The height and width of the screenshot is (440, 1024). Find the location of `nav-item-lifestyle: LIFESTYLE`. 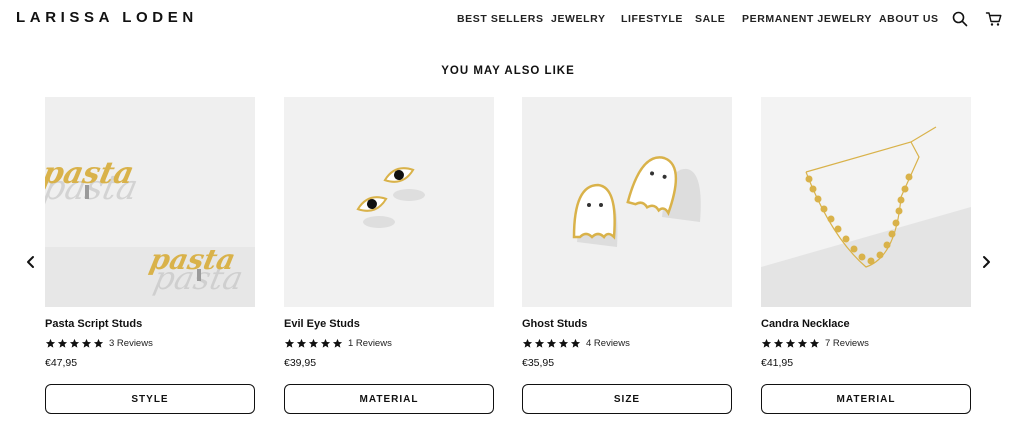

nav-item-lifestyle: LIFESTYLE is located at coordinates (652, 19).